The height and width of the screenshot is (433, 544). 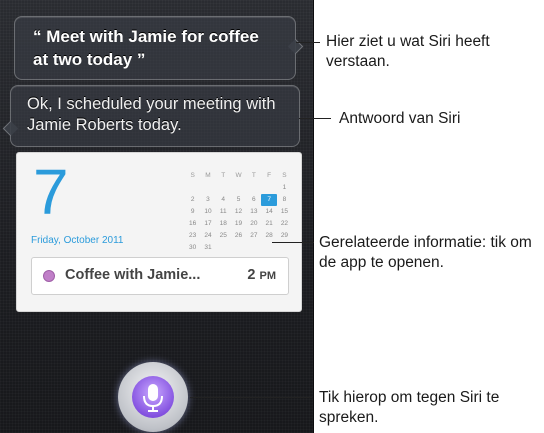 What do you see at coordinates (251, 275) in the screenshot?
I see `event-hour: 2` at bounding box center [251, 275].